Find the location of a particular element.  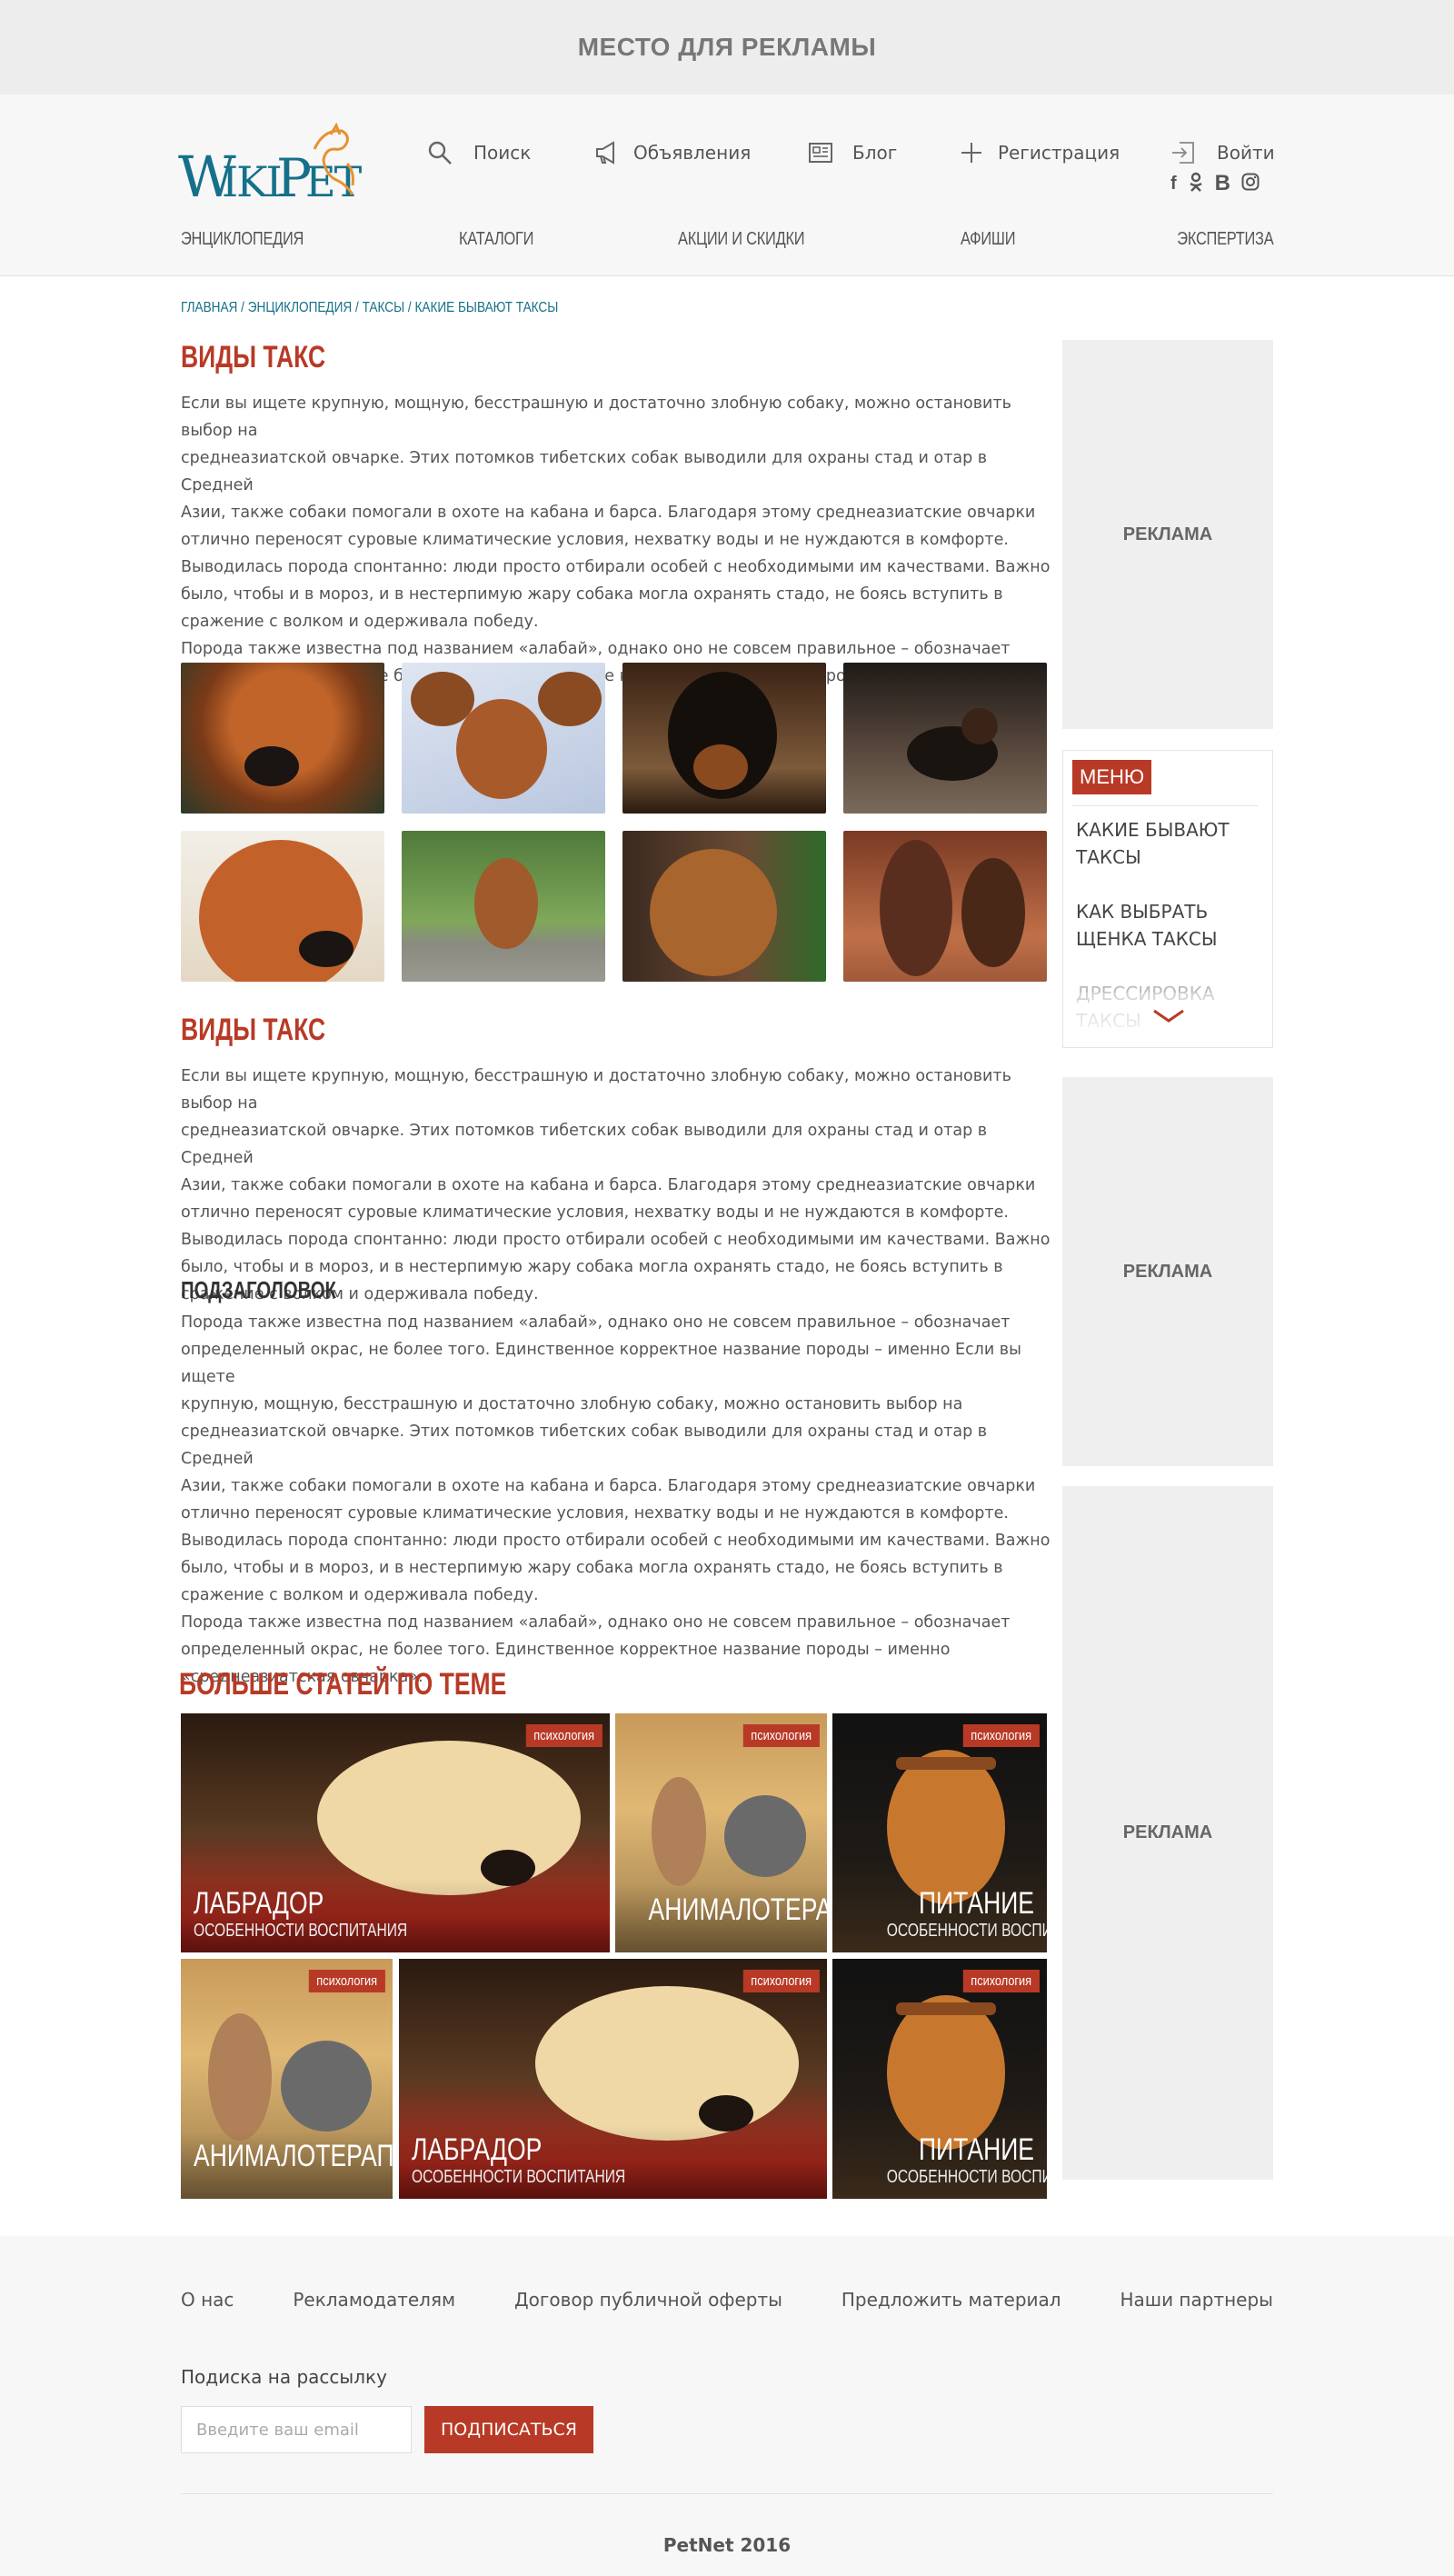

svg-text: IKI is located at coordinates (251, 182).